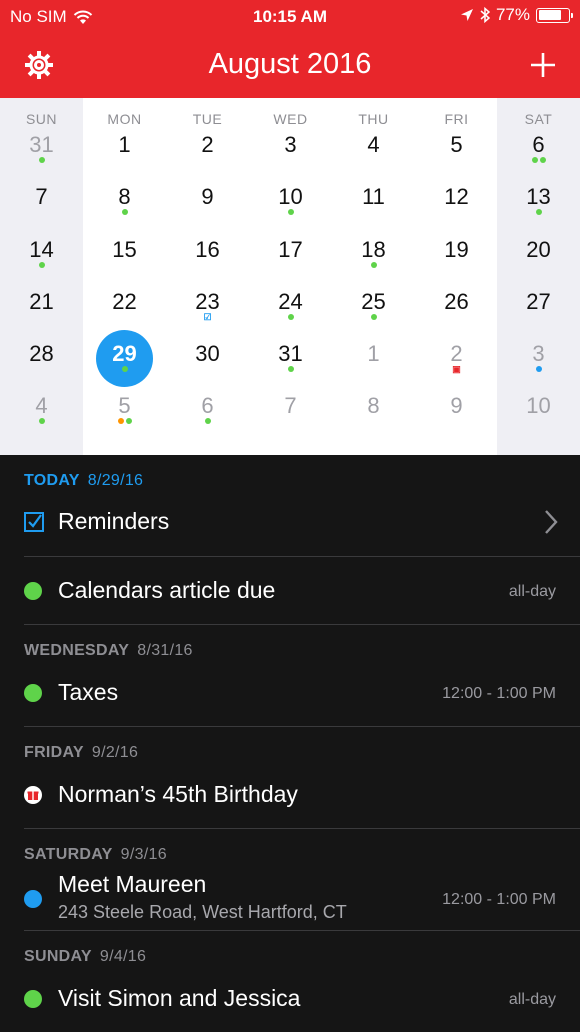  I want to click on day-number: 22, so click(124, 301).